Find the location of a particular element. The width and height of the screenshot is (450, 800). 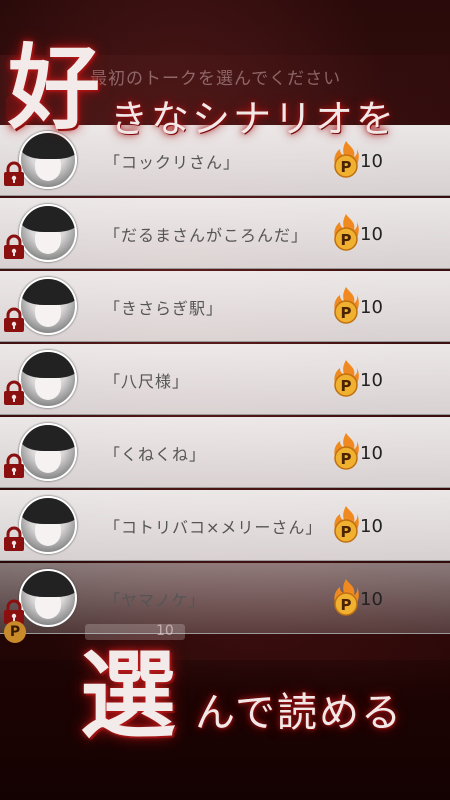

ghost-p-coin-icon: P is located at coordinates (15, 632).